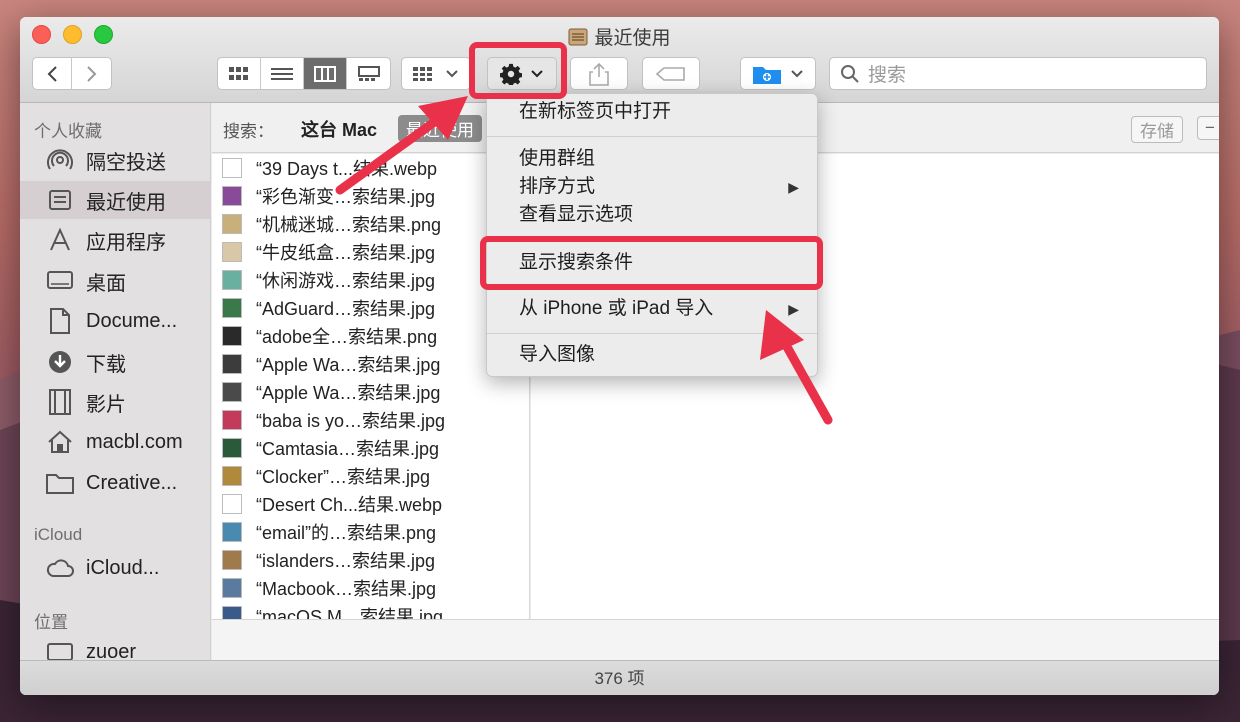 This screenshot has width=1240, height=722. What do you see at coordinates (339, 129) in the screenshot?
I see `scope-this-mac: 这台 Mac` at bounding box center [339, 129].